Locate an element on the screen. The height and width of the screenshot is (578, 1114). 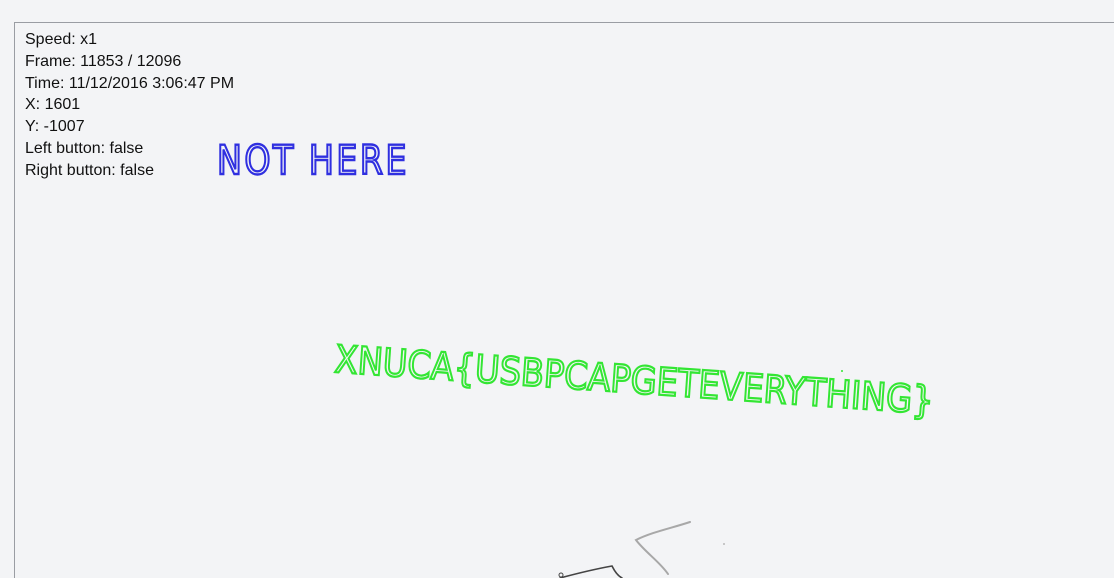
y-coordinate-readout: Y: -1007 is located at coordinates (55, 127).